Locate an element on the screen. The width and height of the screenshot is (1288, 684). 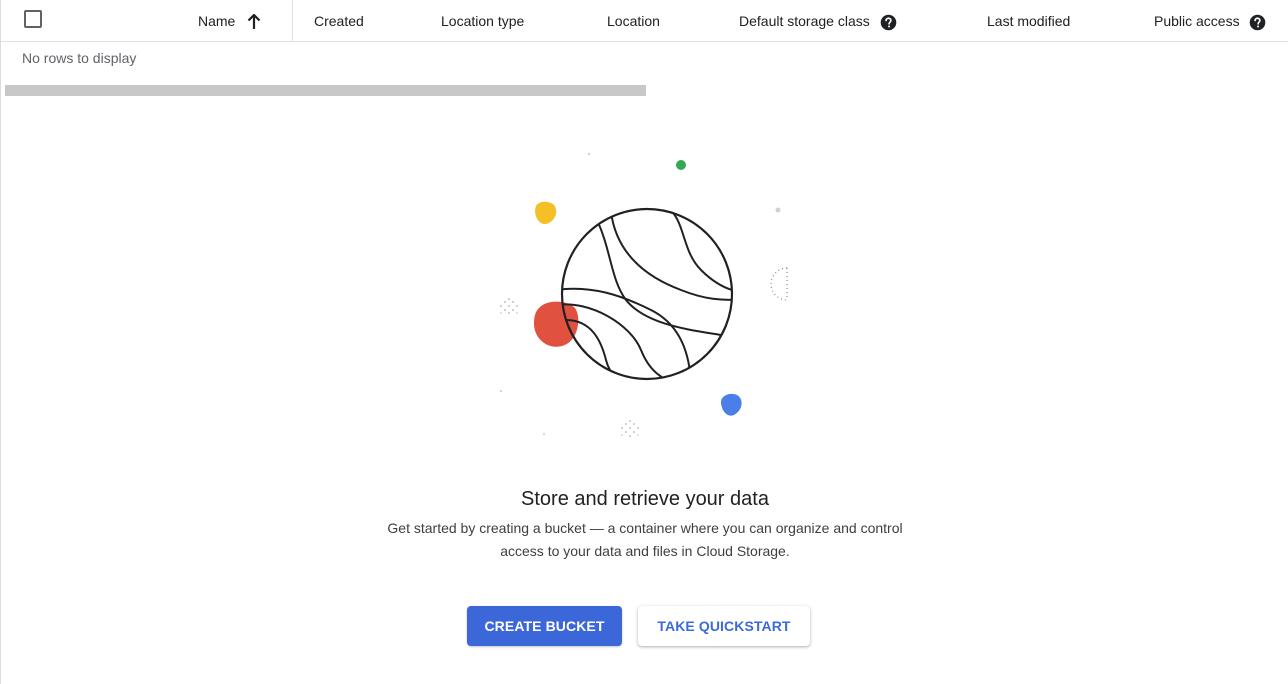
globe-illustration is located at coordinates (644, 295).